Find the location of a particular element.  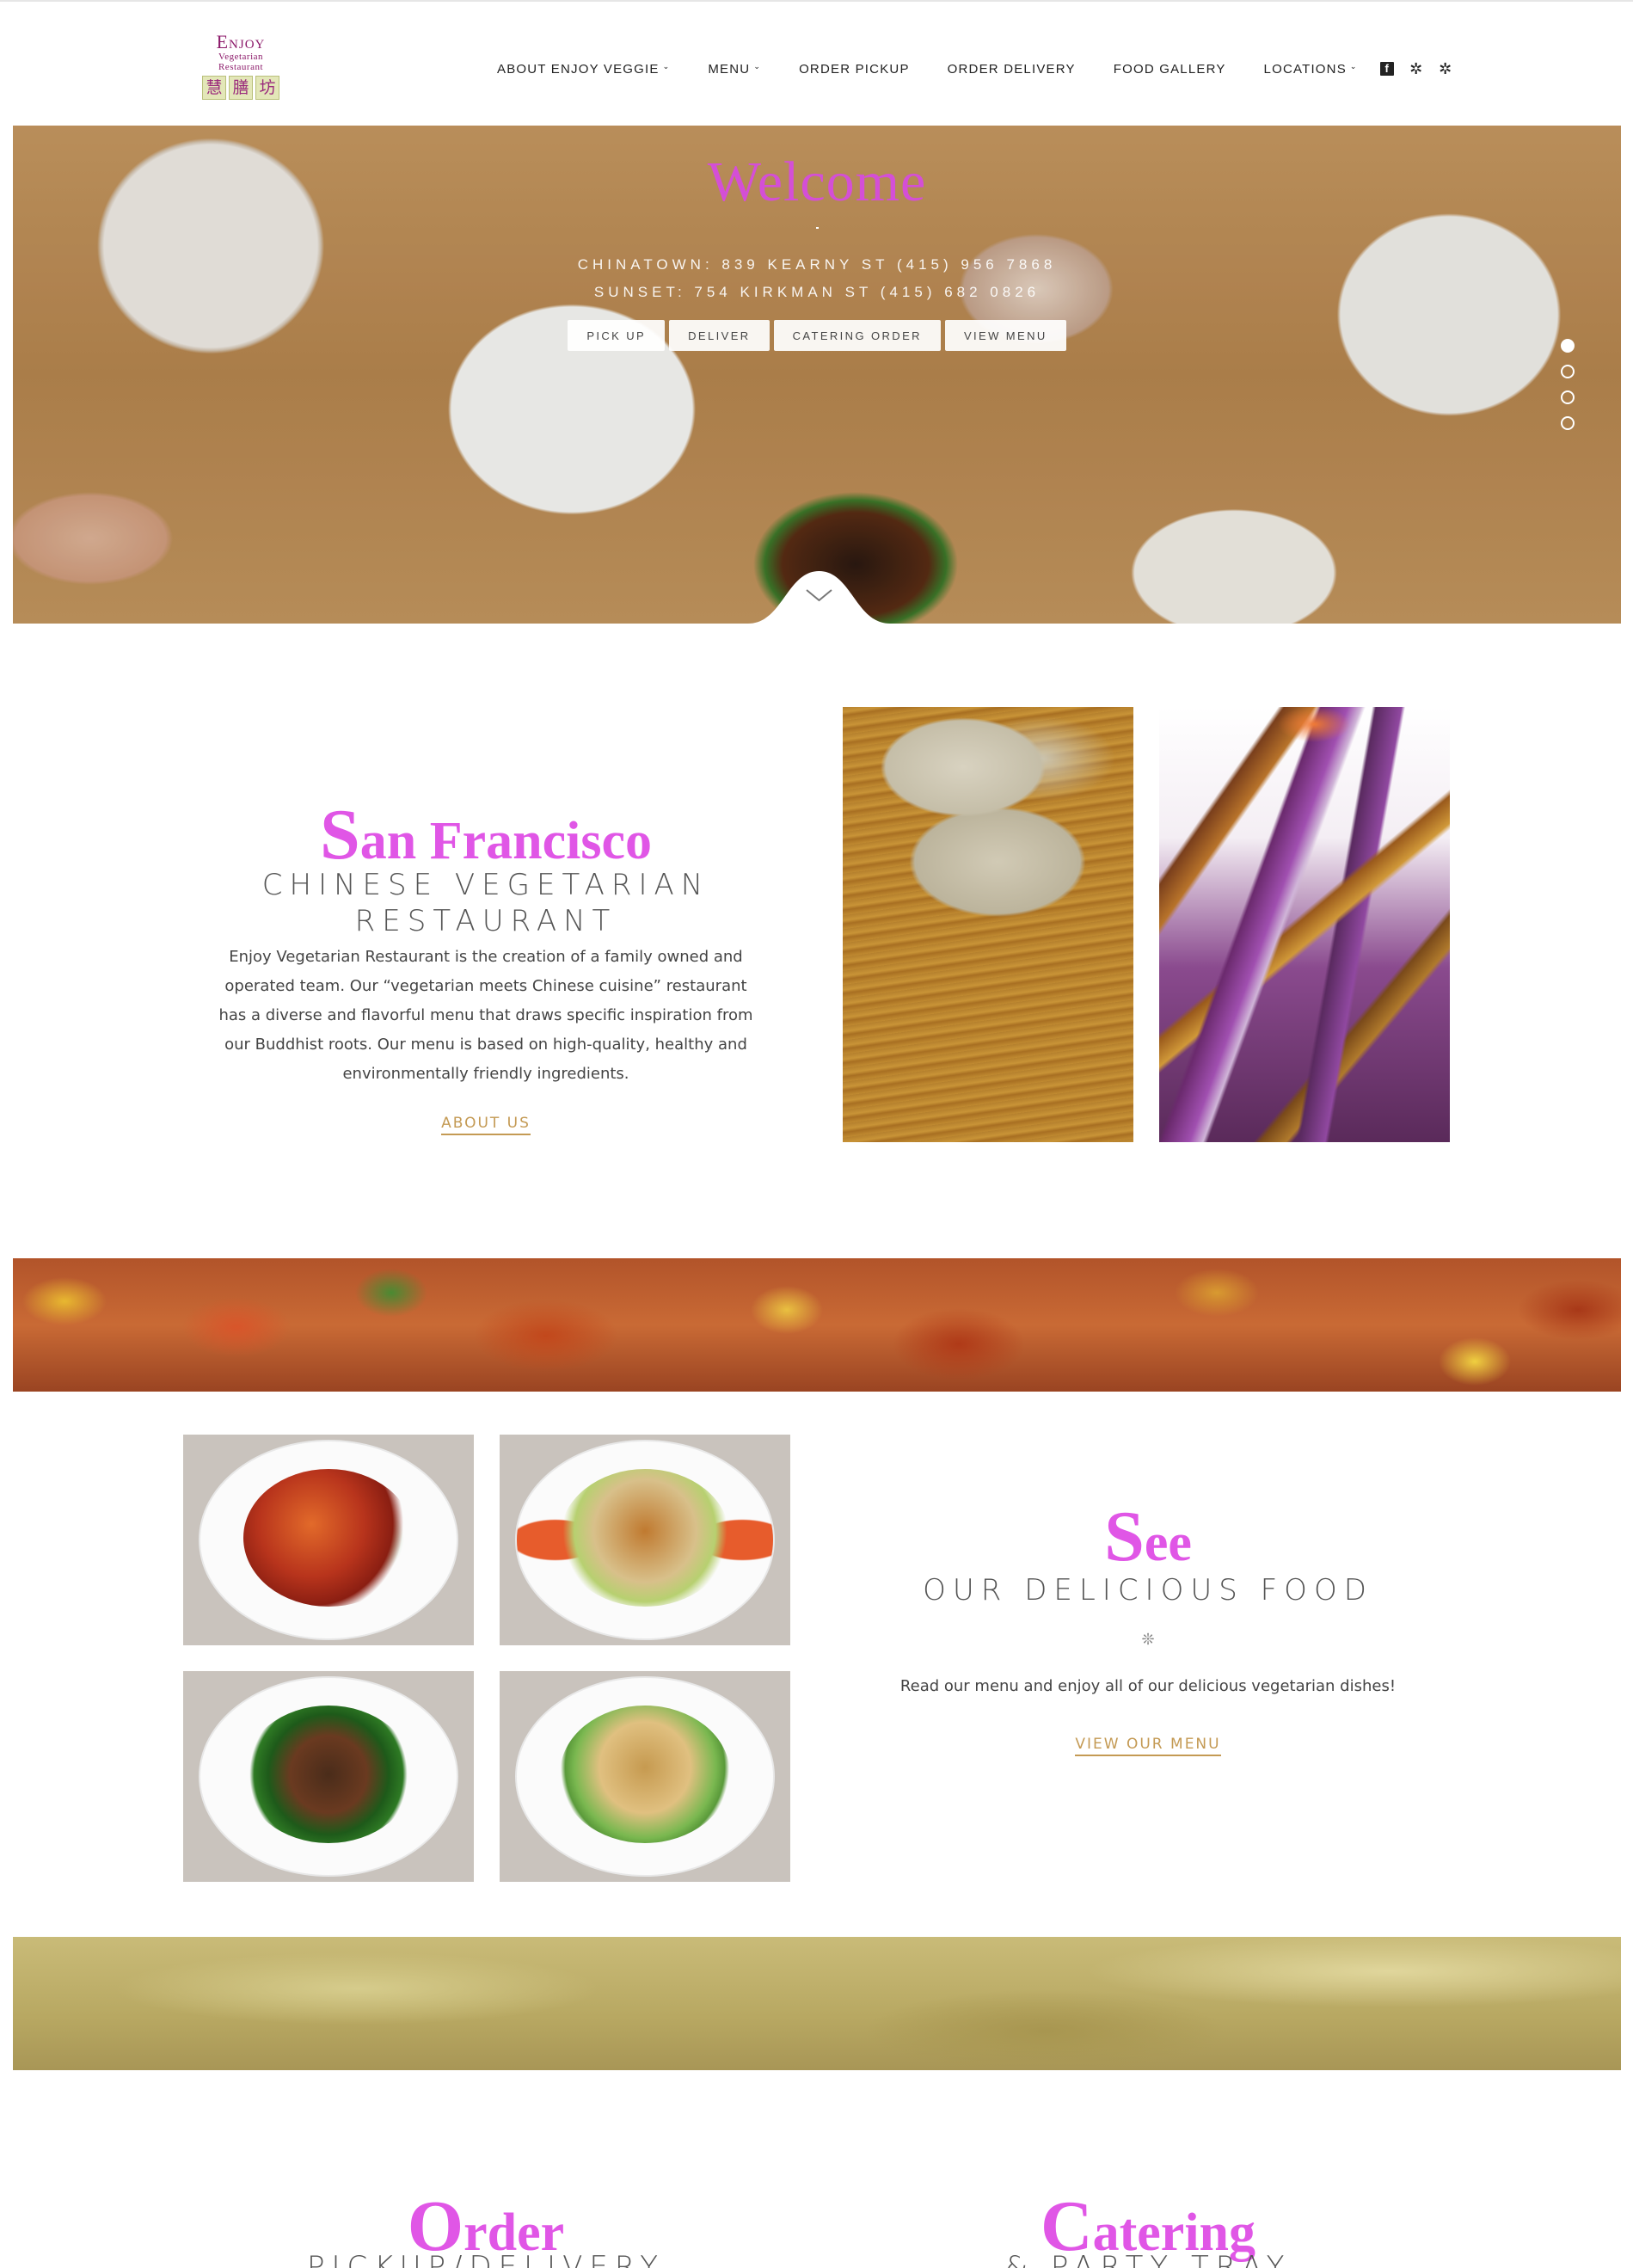

scroll-down-button is located at coordinates (819, 598).